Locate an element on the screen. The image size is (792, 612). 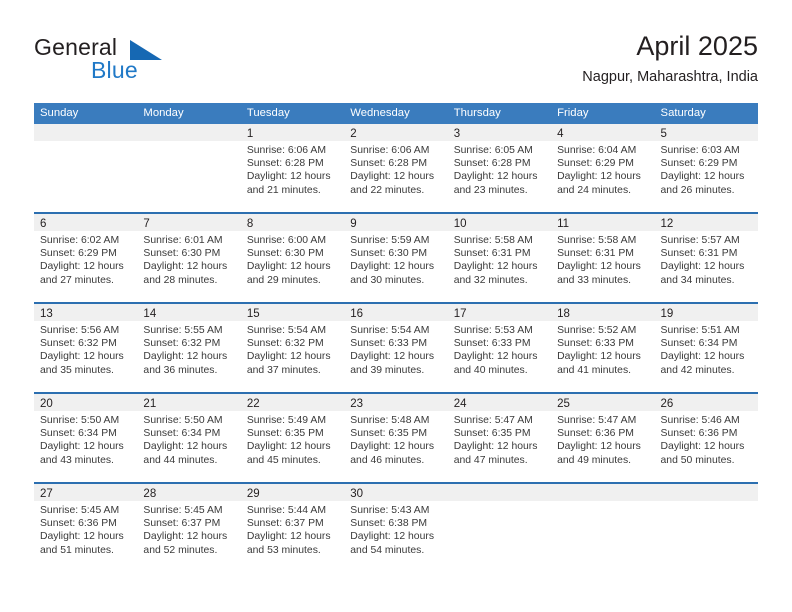
day-info-line: Sunrise: 5:45 AM is located at coordinates (183, 510).